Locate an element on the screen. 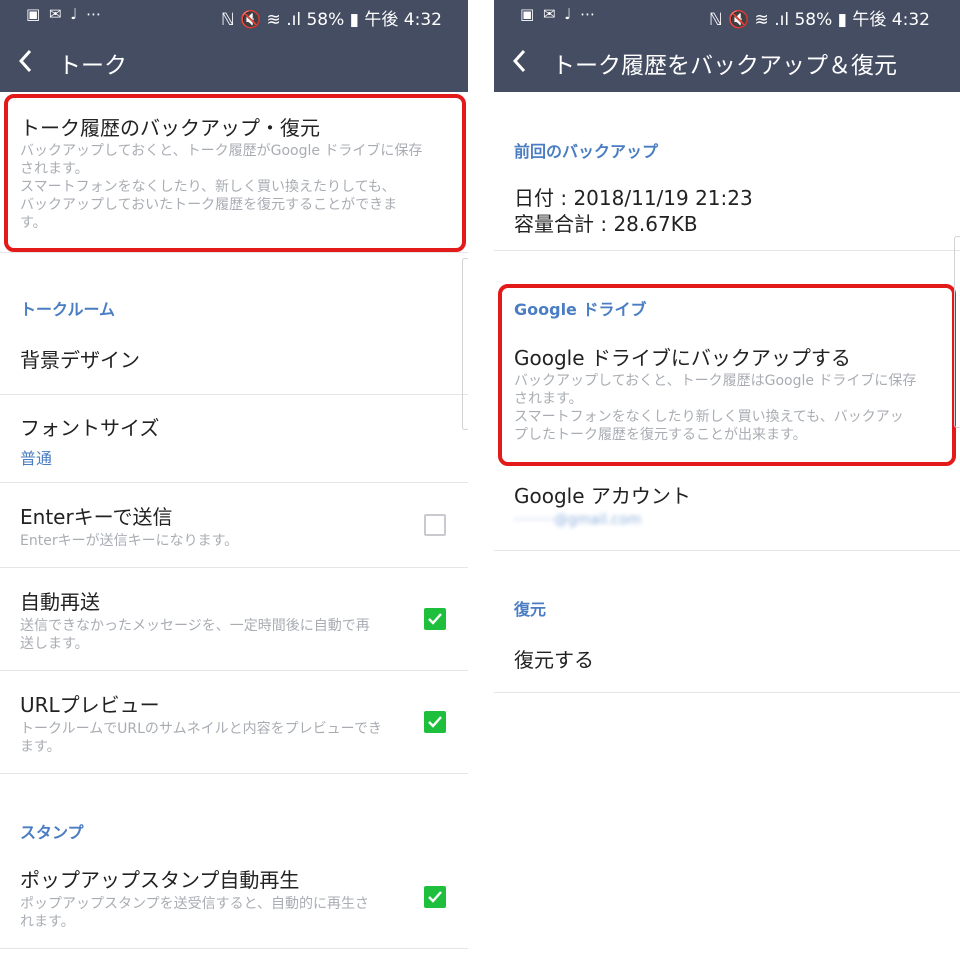 The image size is (960, 960). section-restore: 復元 is located at coordinates (530, 609).